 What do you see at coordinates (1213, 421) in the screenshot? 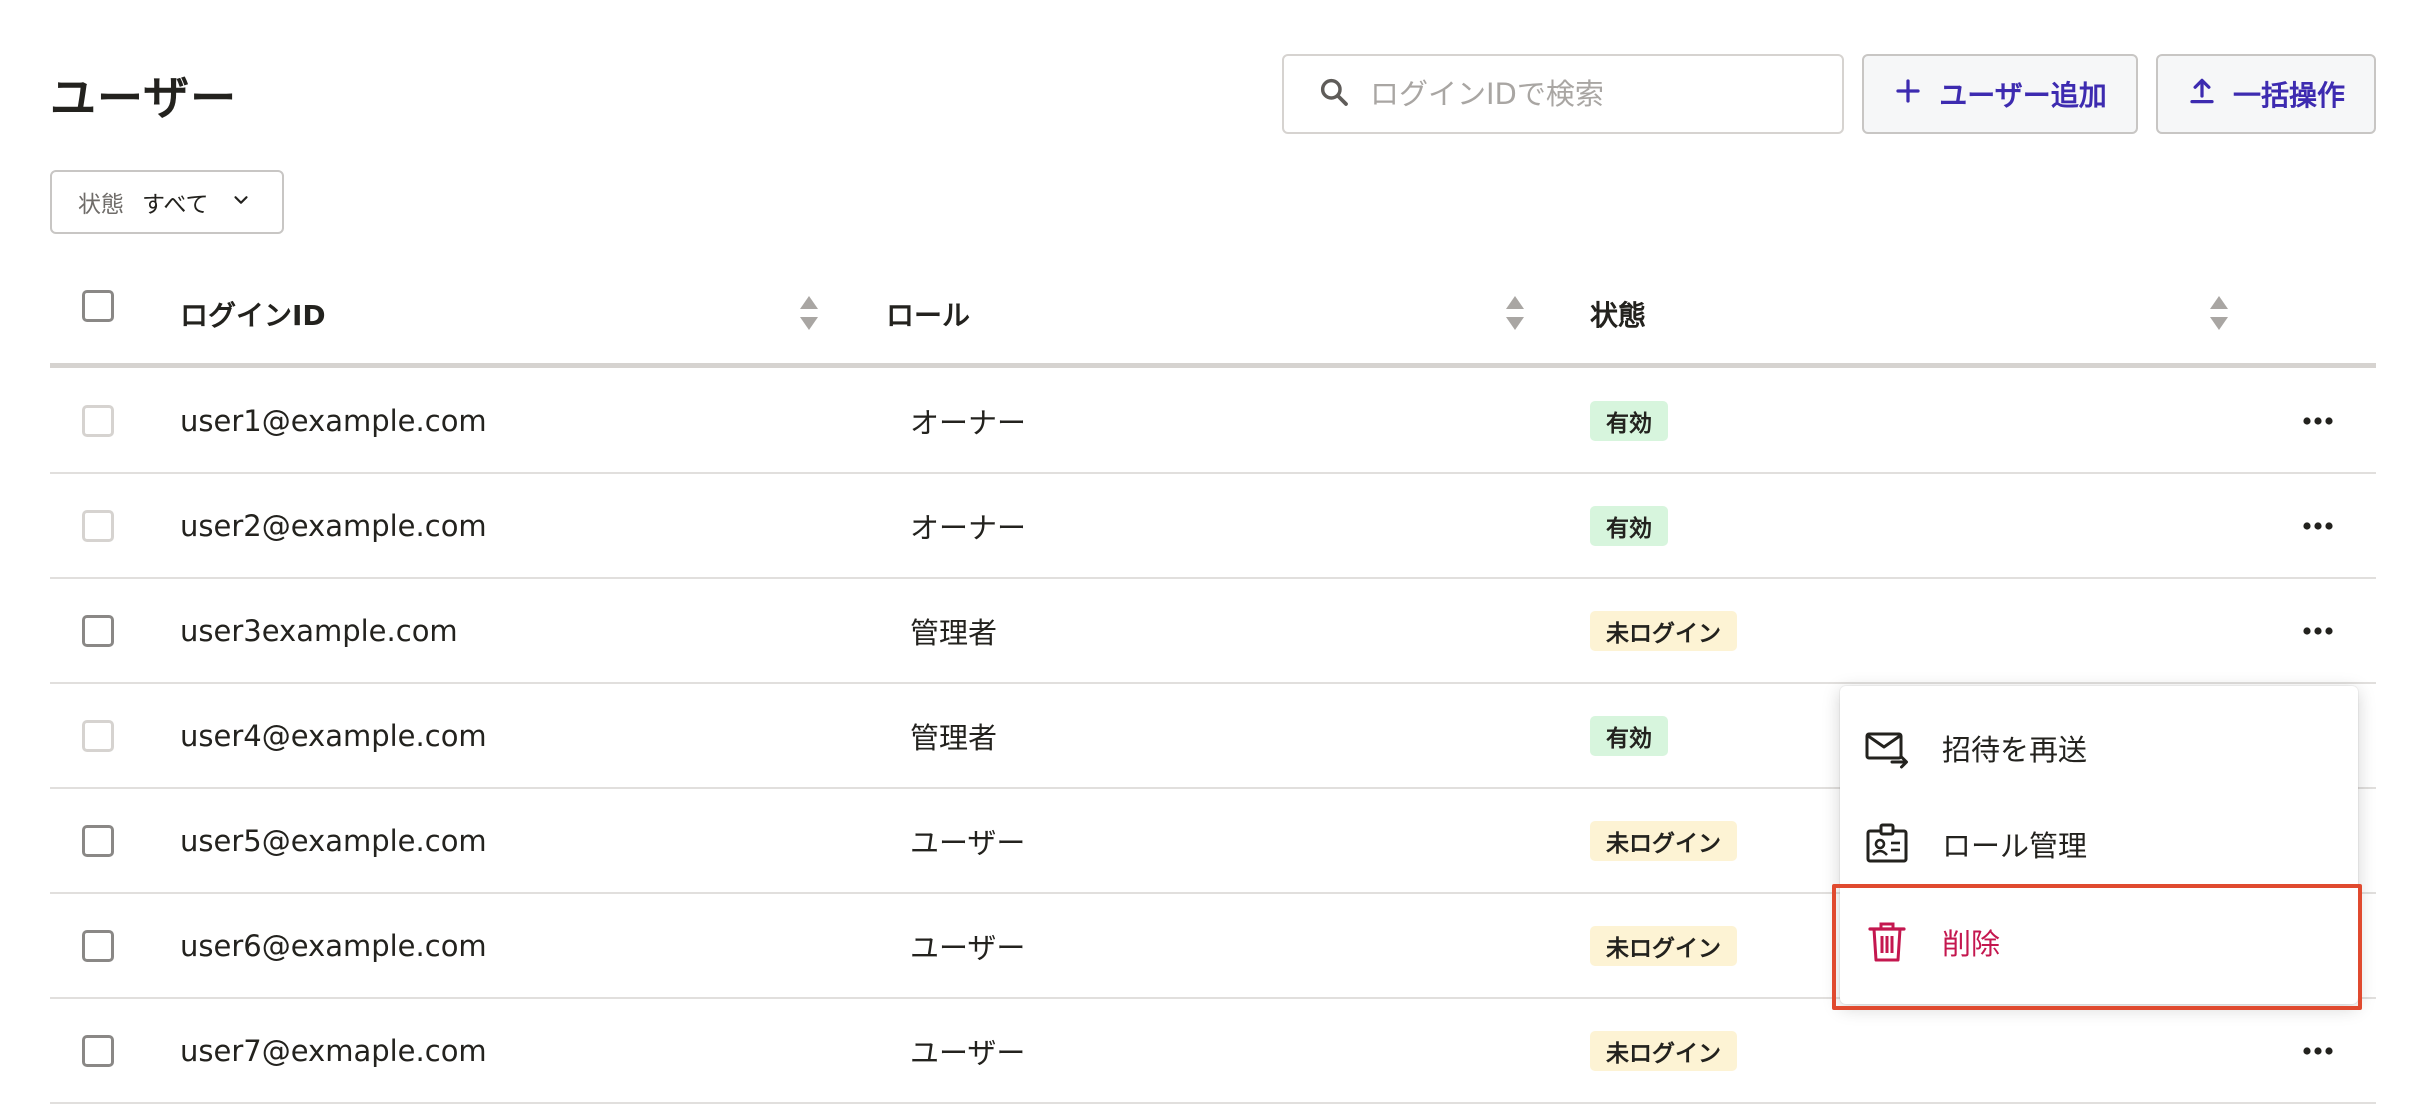
I see `table-row: user1@example.com オーナー 有効` at bounding box center [1213, 421].